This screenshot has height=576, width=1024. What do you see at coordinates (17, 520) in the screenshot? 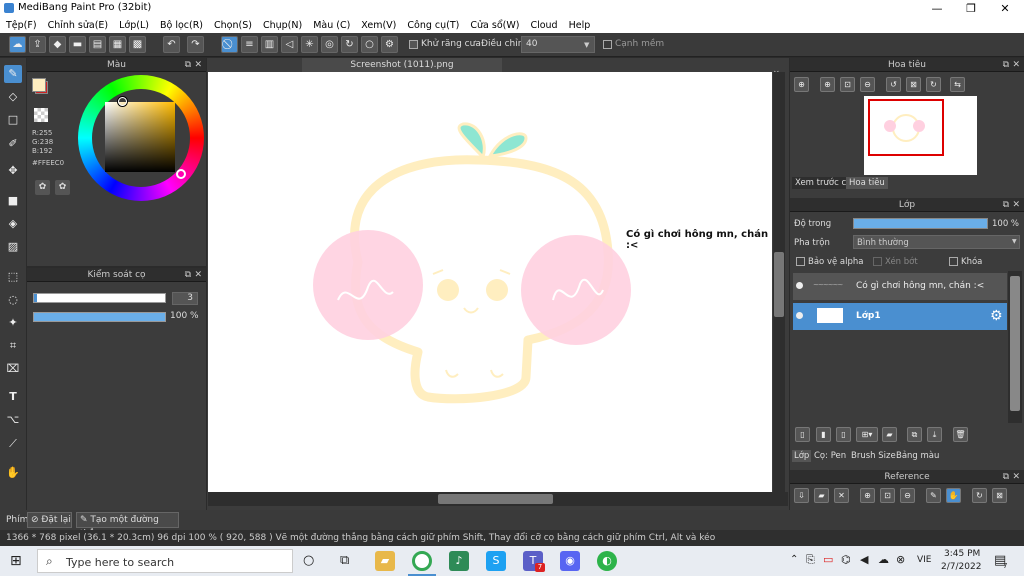
I see `shortcut-tab: Phím` at bounding box center [17, 520].